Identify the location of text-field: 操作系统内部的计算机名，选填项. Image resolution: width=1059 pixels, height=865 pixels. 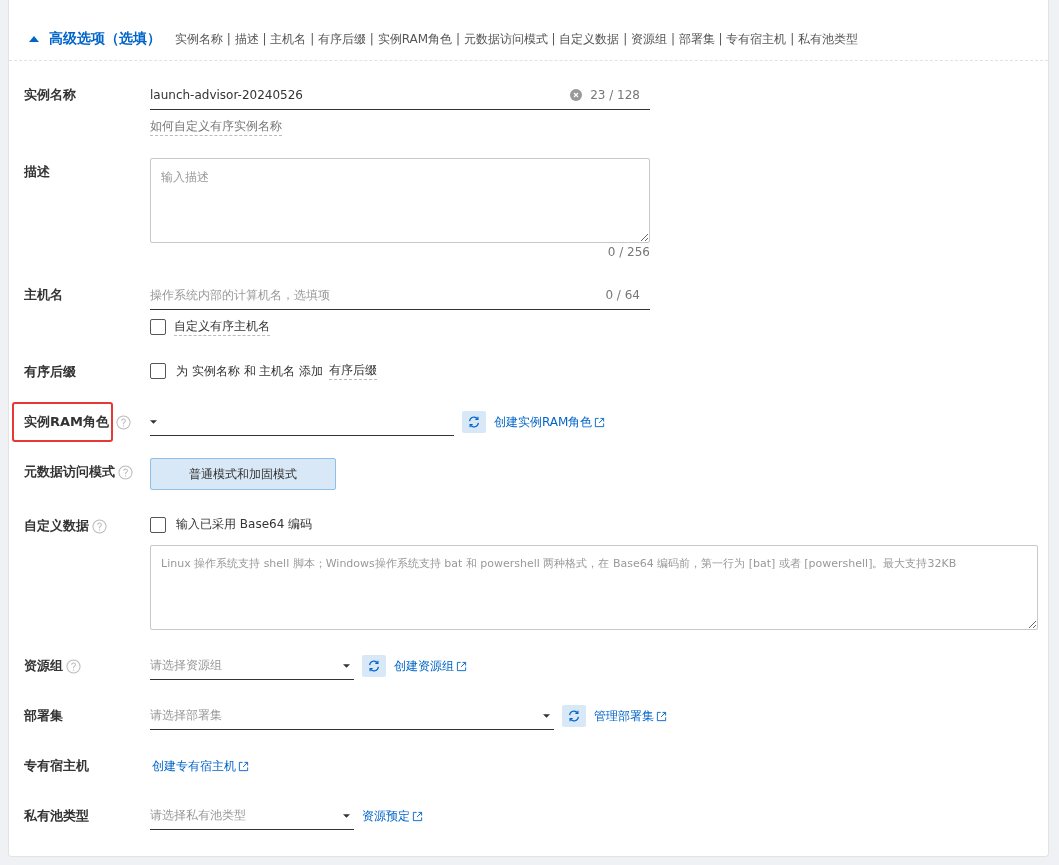
(374, 295).